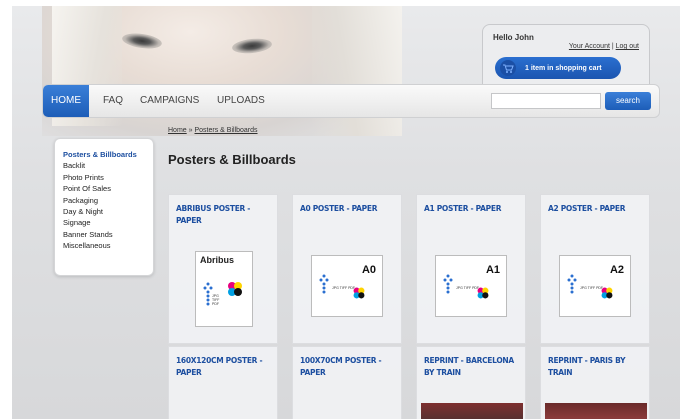 The width and height of the screenshot is (682, 419). I want to click on poster-thumbnail: A1 JPG TIFF PDF, so click(471, 286).